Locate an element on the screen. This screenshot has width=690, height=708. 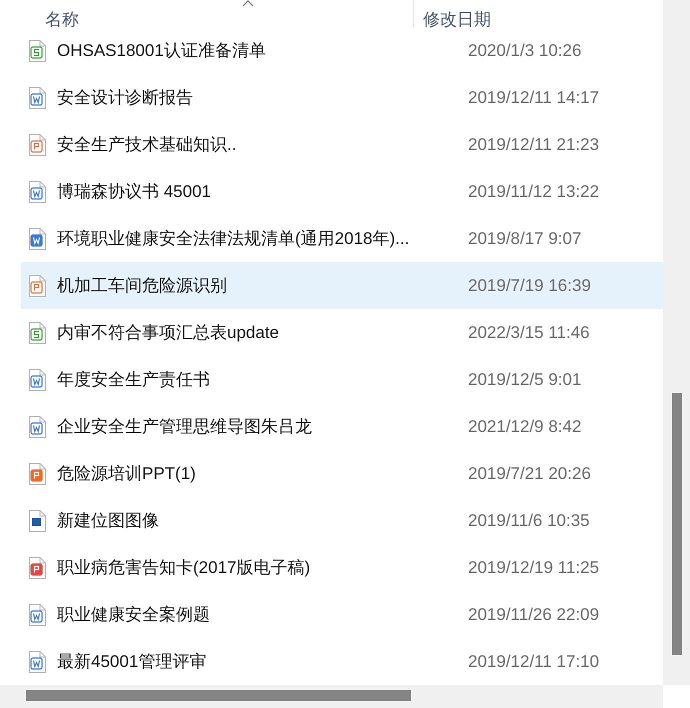
file-name: 危险源培训PPT(1) is located at coordinates (126, 474).